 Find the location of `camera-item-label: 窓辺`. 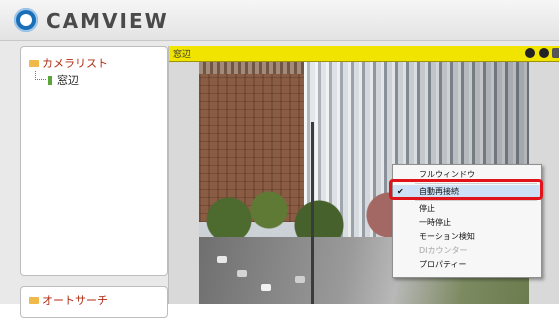

camera-item-label: 窓辺 is located at coordinates (68, 80).